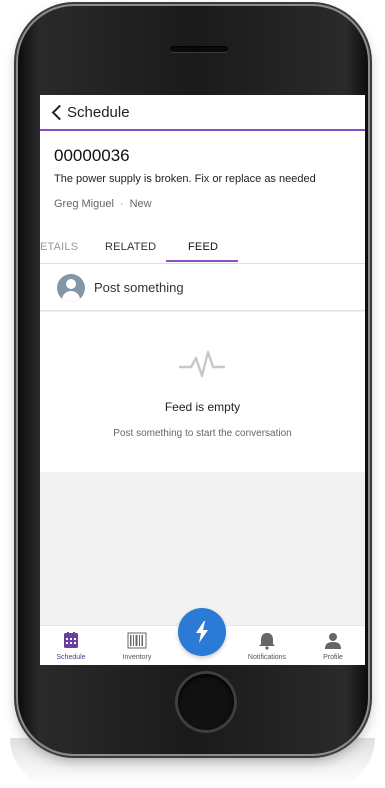  Describe the element at coordinates (59, 112) in the screenshot. I see `chevron-left-icon` at that location.